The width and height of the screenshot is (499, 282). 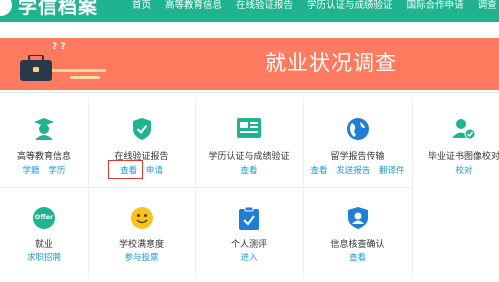 I want to click on user-check-icon, so click(x=464, y=129).